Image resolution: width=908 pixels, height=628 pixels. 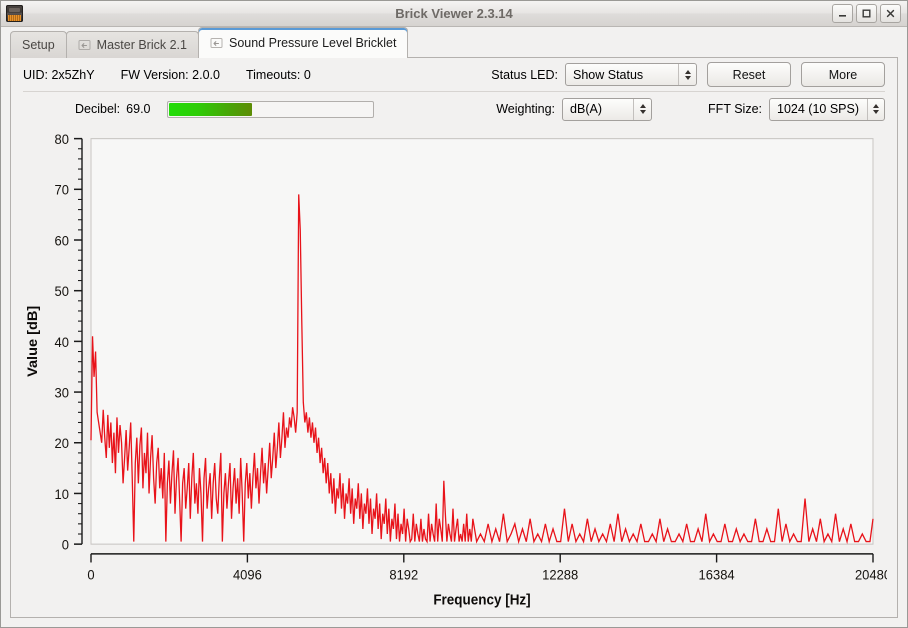 I want to click on window-controls, so click(x=869, y=13).